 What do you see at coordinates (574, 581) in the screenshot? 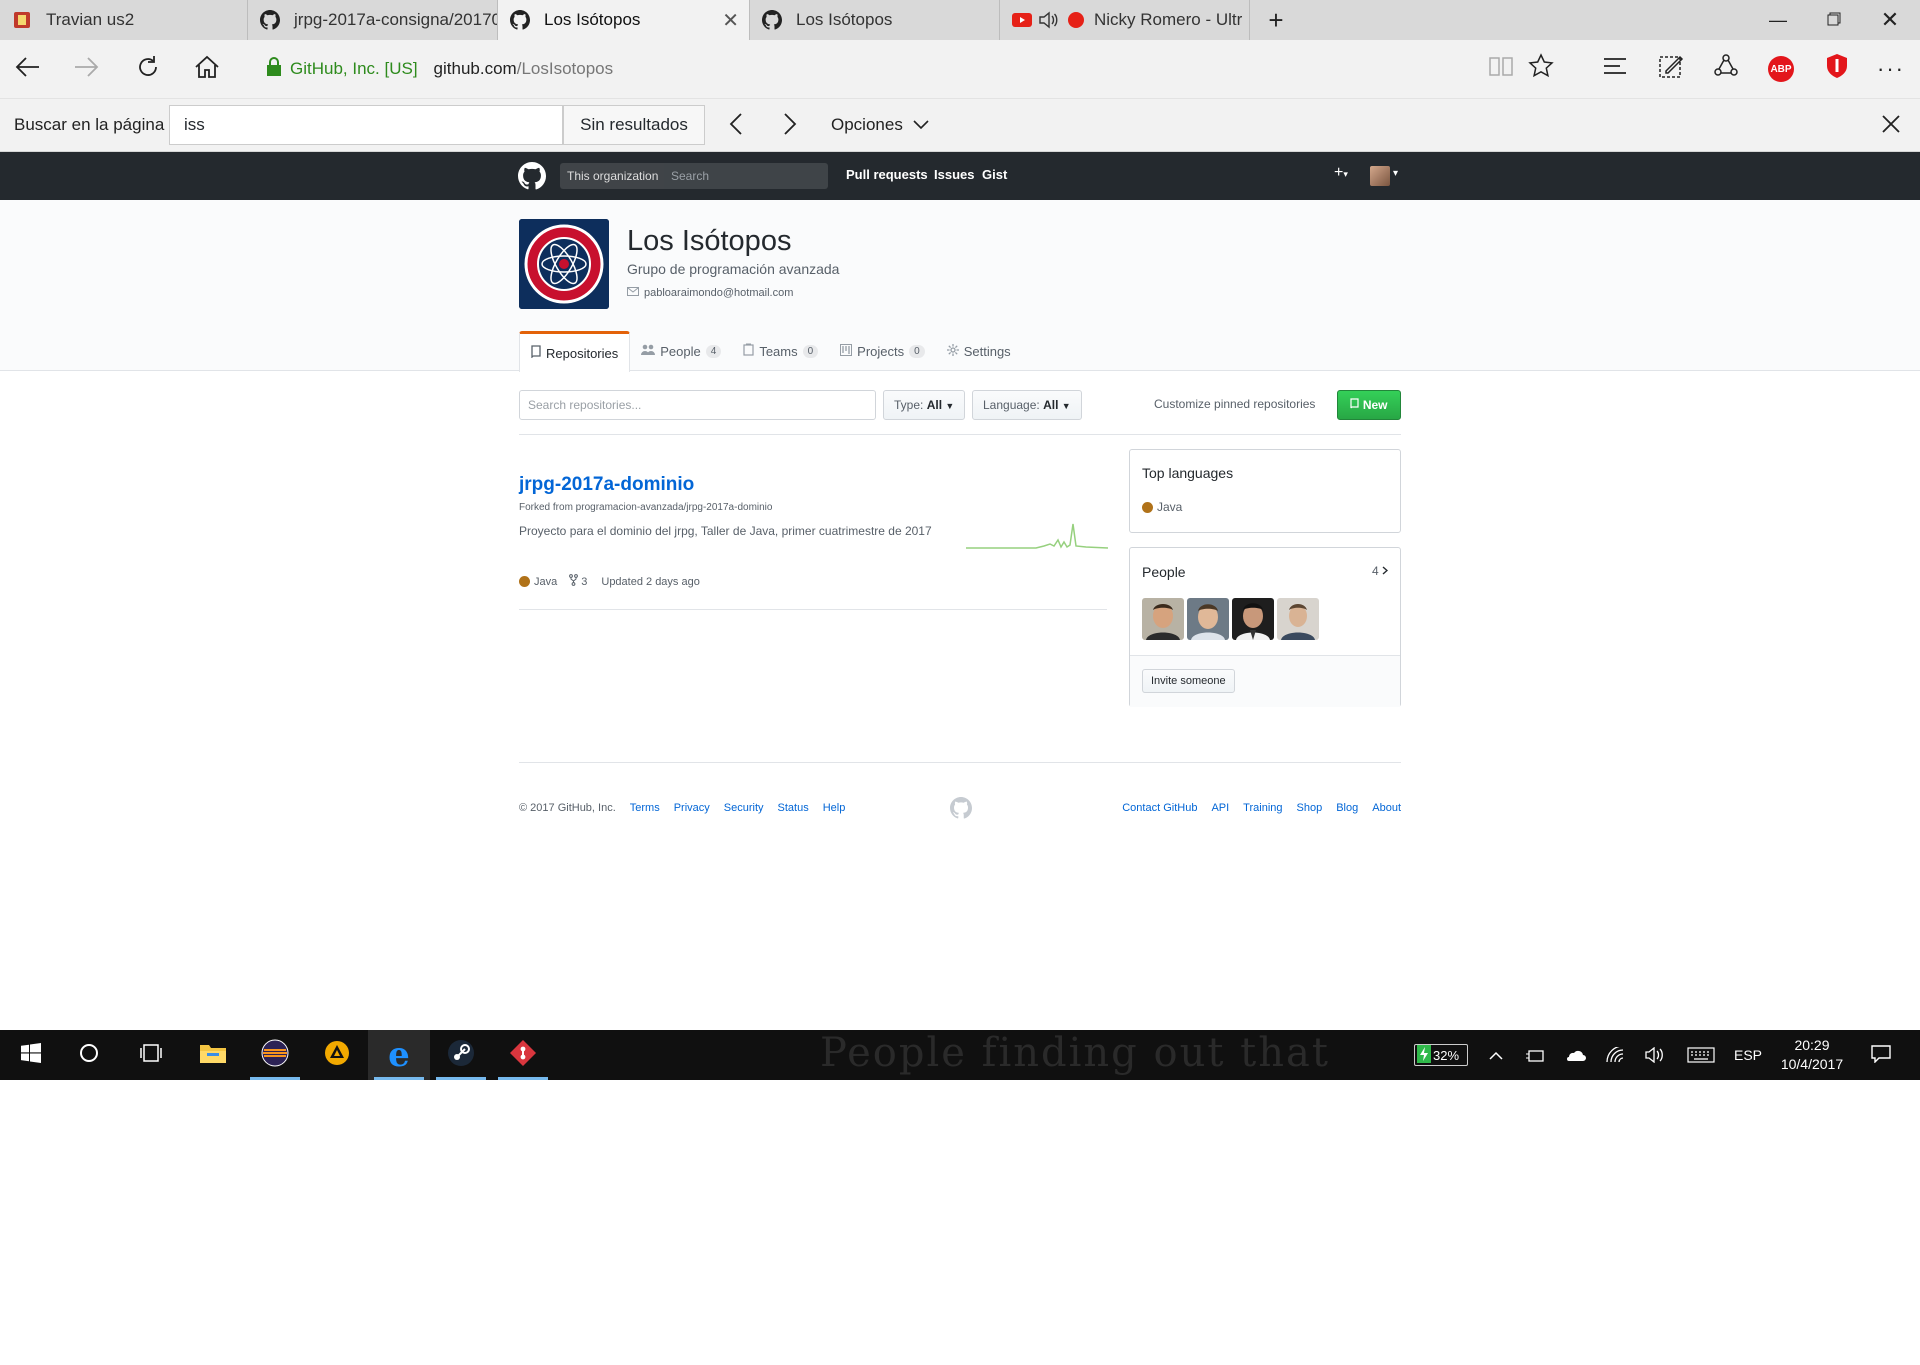
I see `fork-icon` at bounding box center [574, 581].